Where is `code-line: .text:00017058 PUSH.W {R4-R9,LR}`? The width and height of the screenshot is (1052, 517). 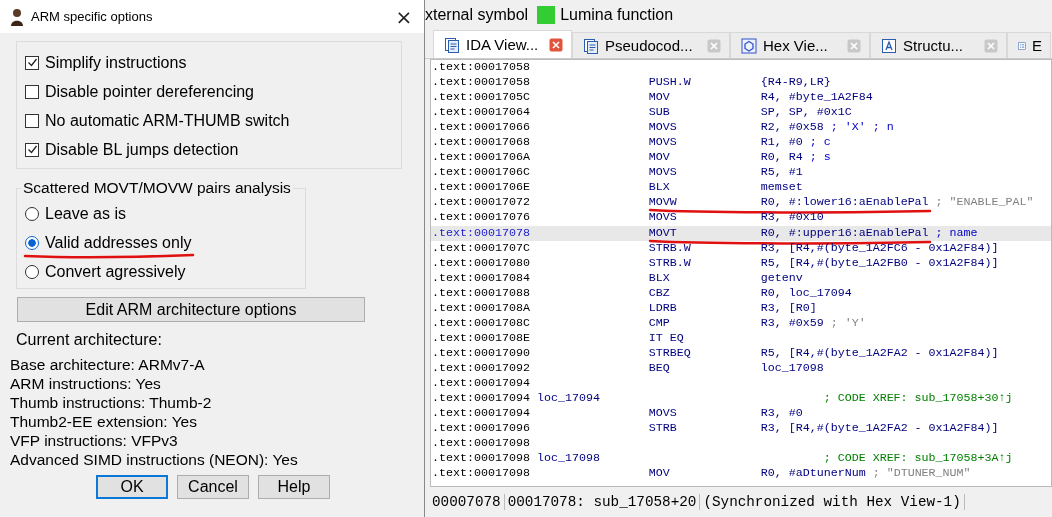 code-line: .text:00017058 PUSH.W {R4-R9,LR} is located at coordinates (741, 83).